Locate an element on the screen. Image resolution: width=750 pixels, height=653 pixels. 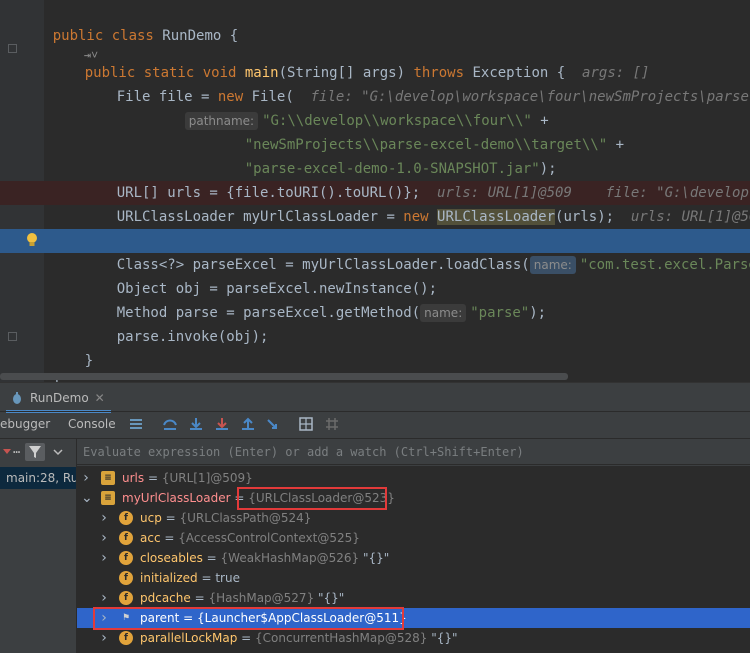
variable-name: closeables is located at coordinates (171, 558).